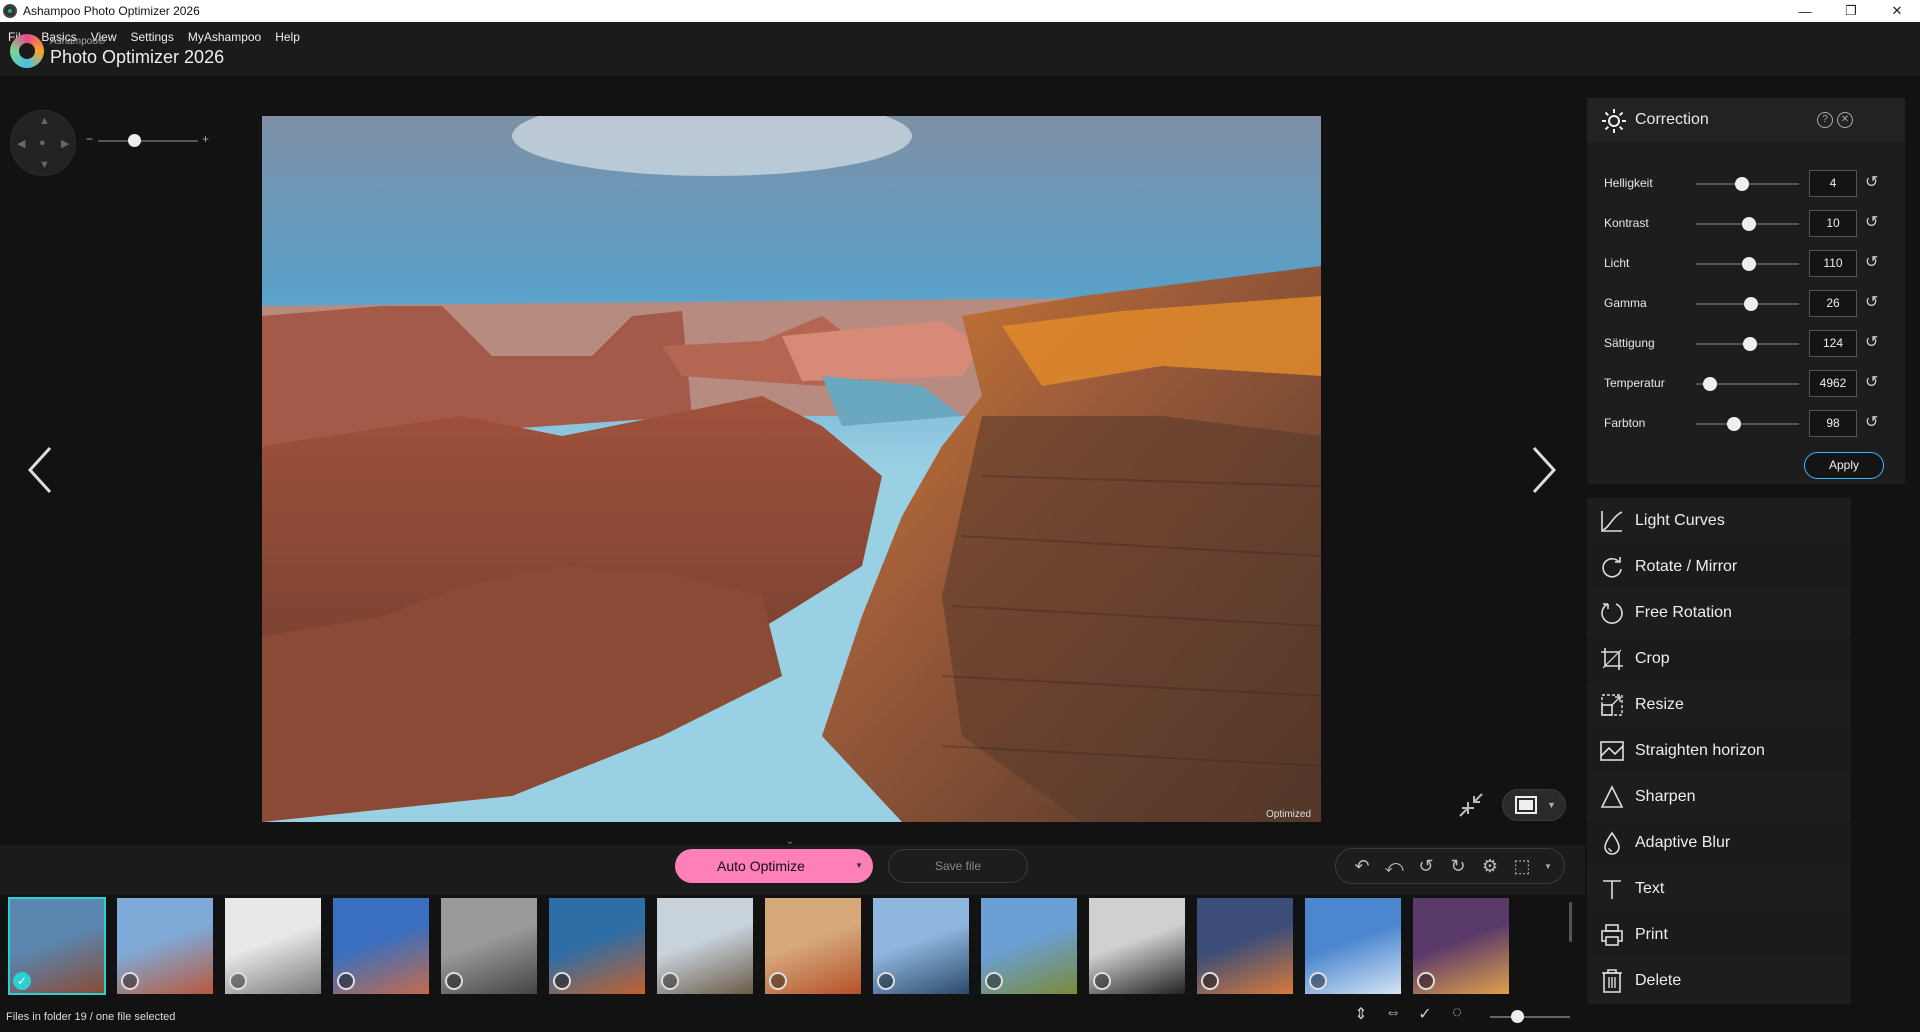  What do you see at coordinates (1825, 120) in the screenshot?
I see `help-icon: ?` at bounding box center [1825, 120].